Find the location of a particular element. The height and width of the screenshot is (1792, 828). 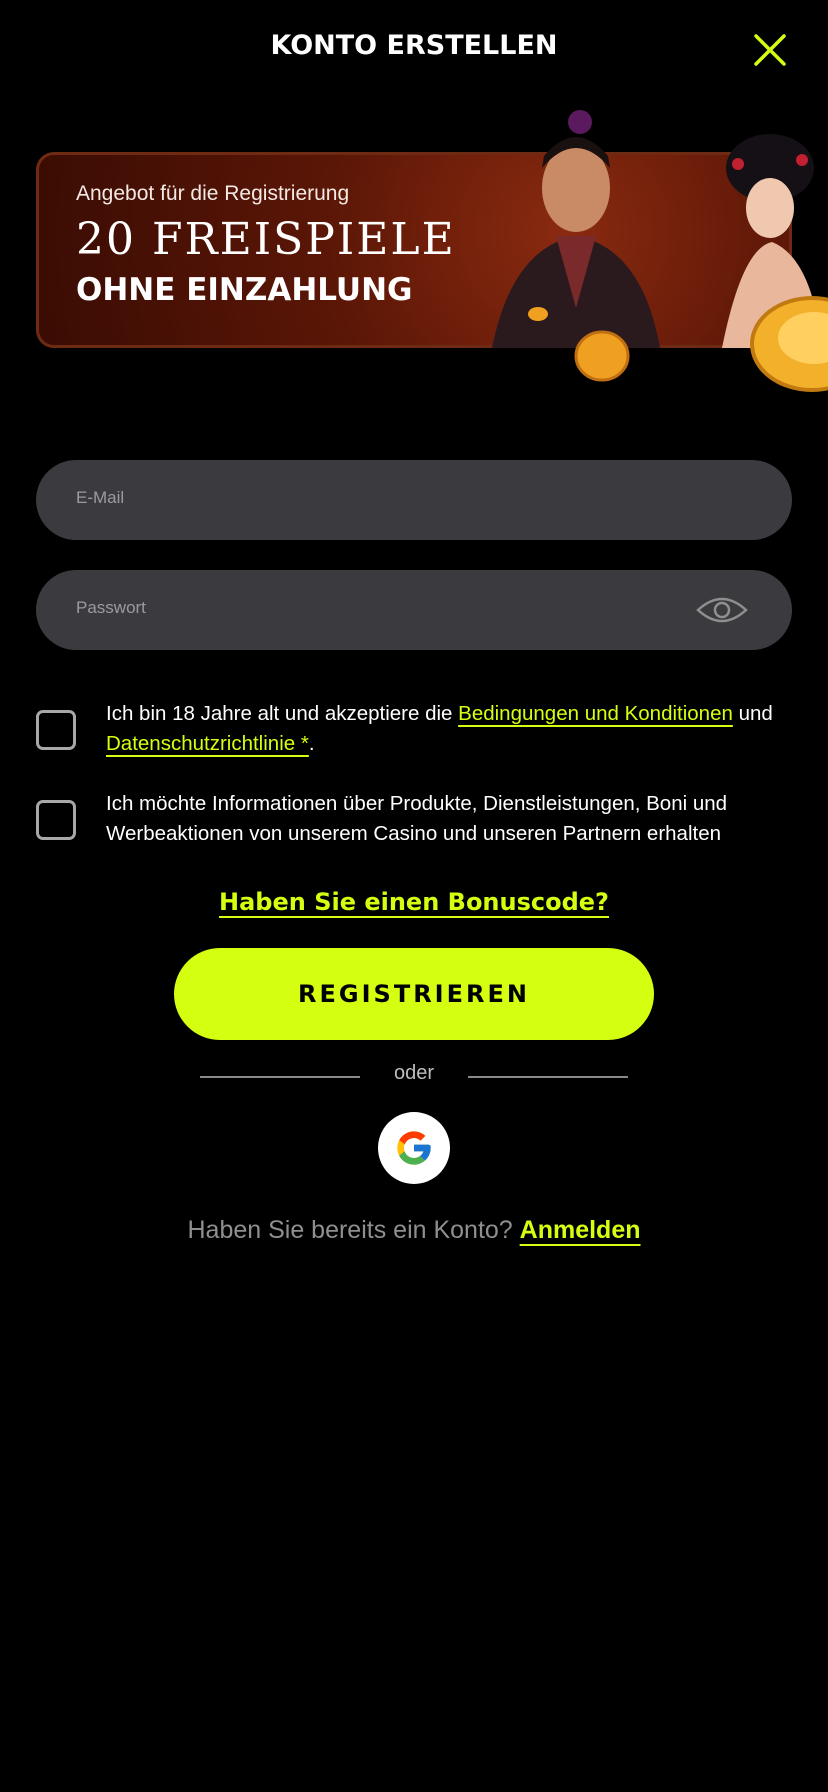

bonus-code-row: Haben Sie einen Bonuscode? is located at coordinates (414, 902).